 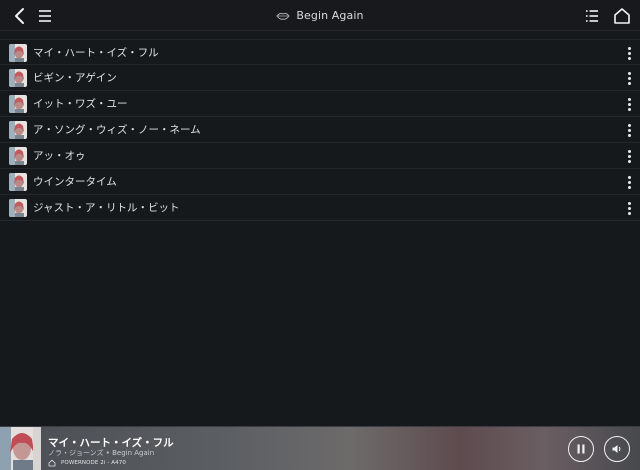 I want to click on now-playing-album-art, so click(x=20, y=448).